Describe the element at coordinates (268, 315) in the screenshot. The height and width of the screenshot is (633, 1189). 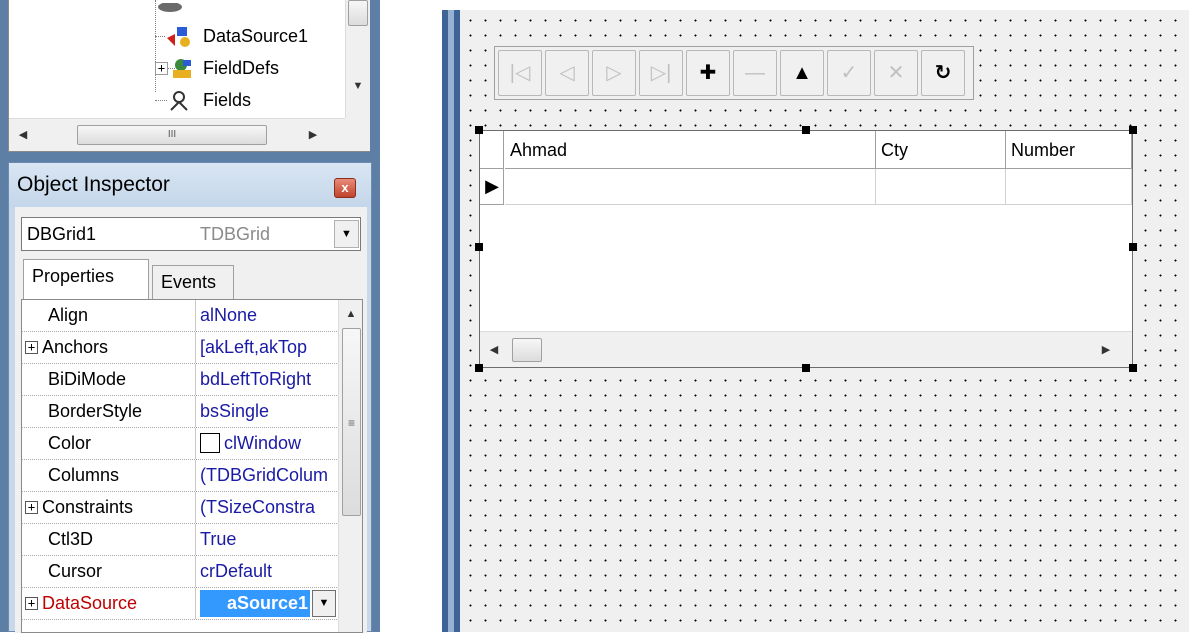
I see `property-value: alNone` at that location.